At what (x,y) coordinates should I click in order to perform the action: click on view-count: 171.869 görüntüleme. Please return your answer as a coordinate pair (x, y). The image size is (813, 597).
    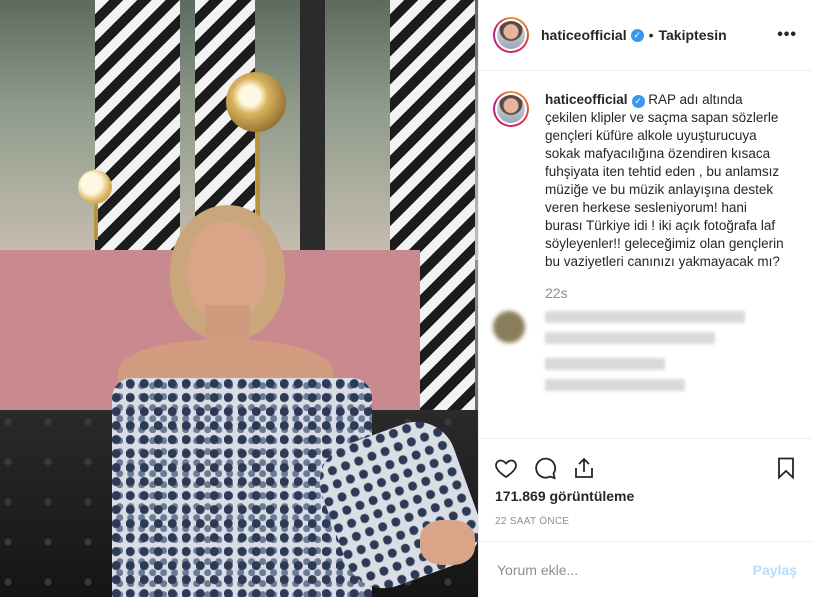
    Looking at the image, I should click on (646, 496).